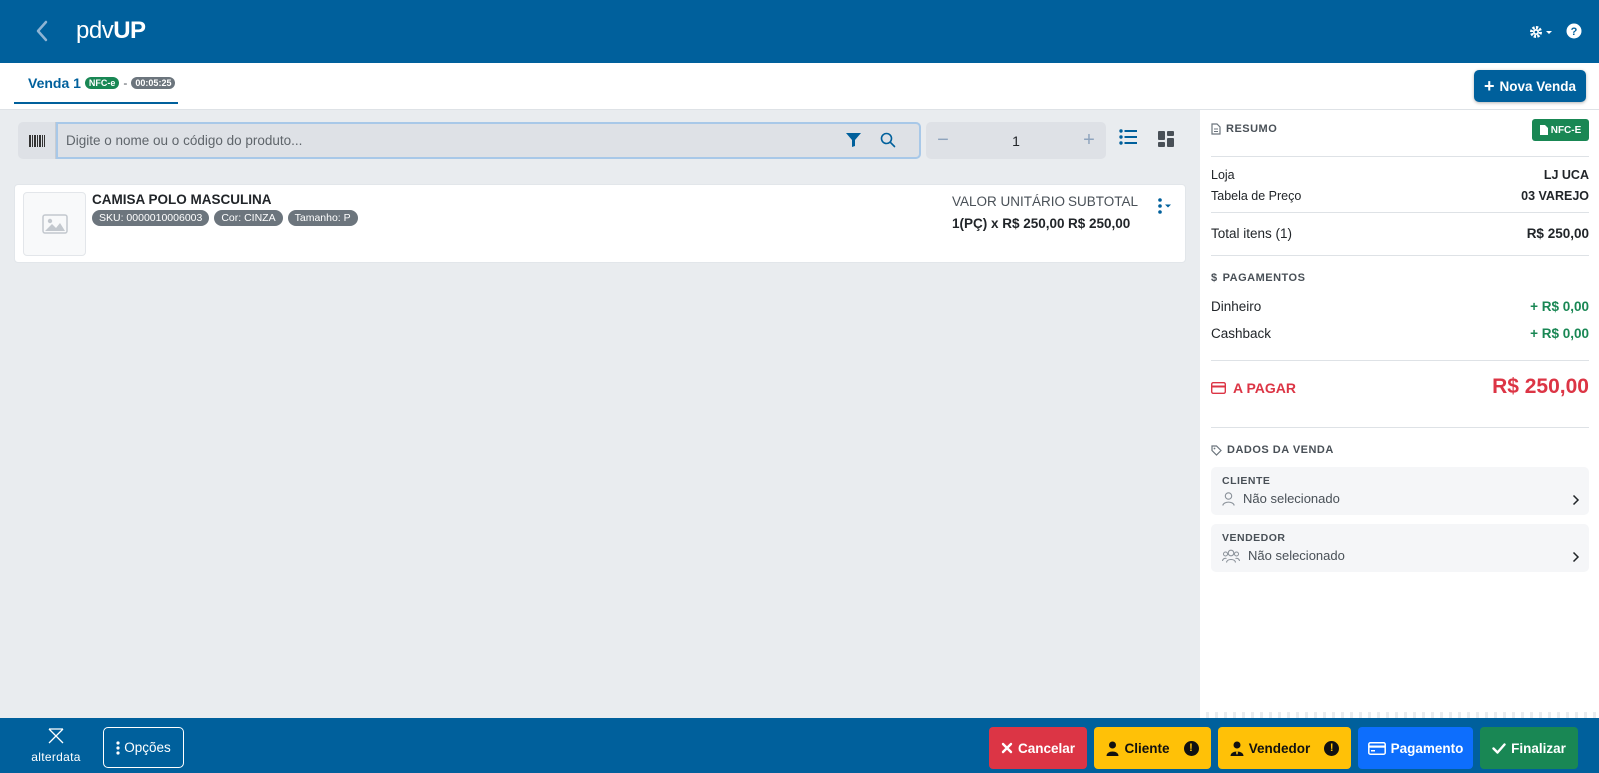 This screenshot has width=1599, height=773. I want to click on alterdata-wordmark: alterdata, so click(56, 757).